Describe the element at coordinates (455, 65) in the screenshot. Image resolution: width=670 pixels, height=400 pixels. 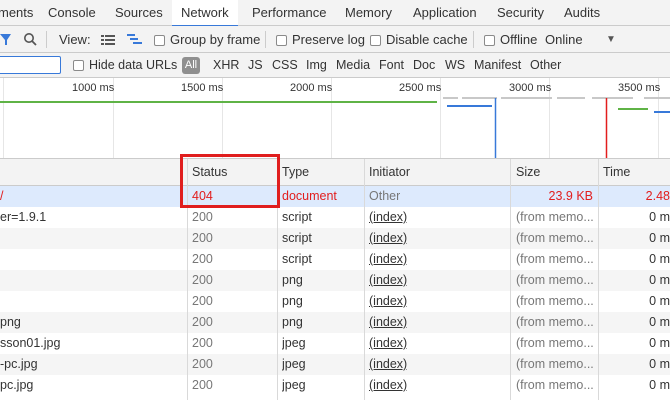
I see `filter-ws: WS` at that location.